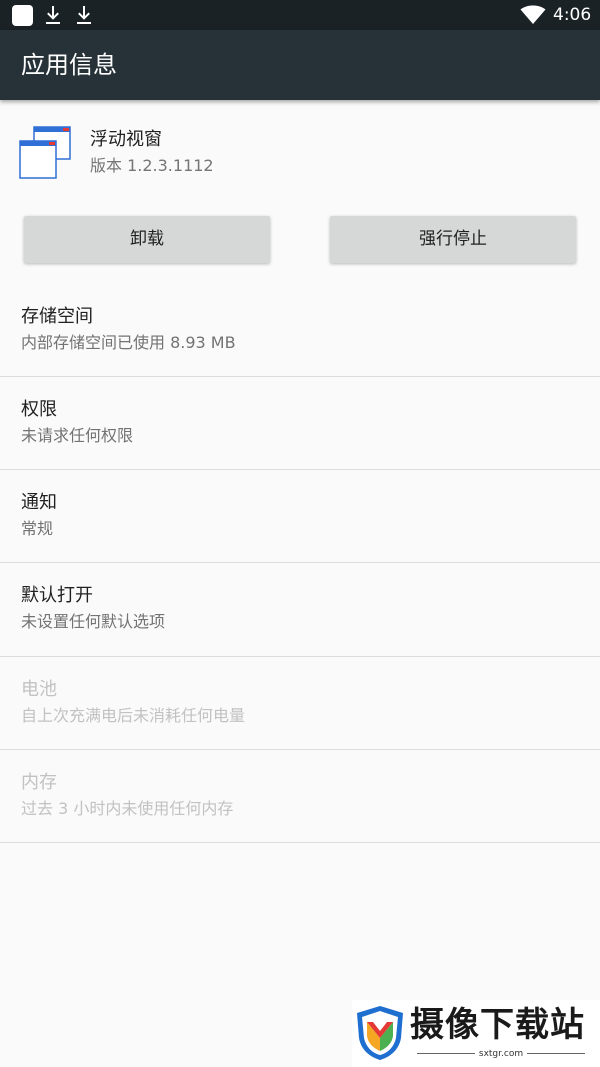  Describe the element at coordinates (45, 152) in the screenshot. I see `floating-window-app-icon` at that location.